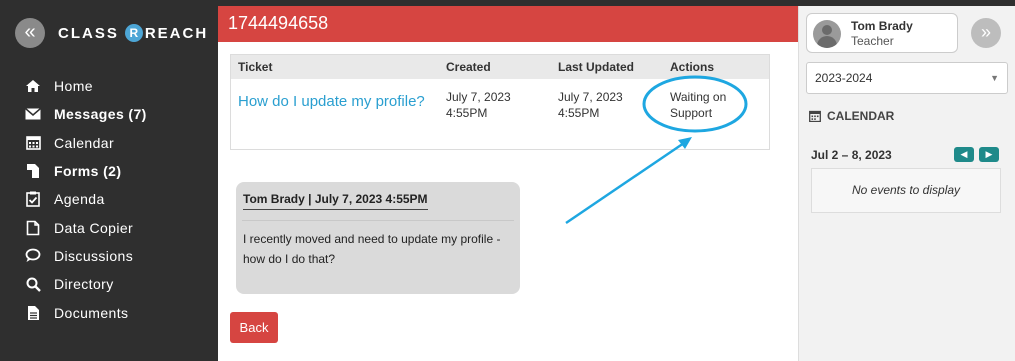 This screenshot has width=1015, height=361. Describe the element at coordinates (467, 113) in the screenshot. I see `created-time: 4:55PM` at that location.